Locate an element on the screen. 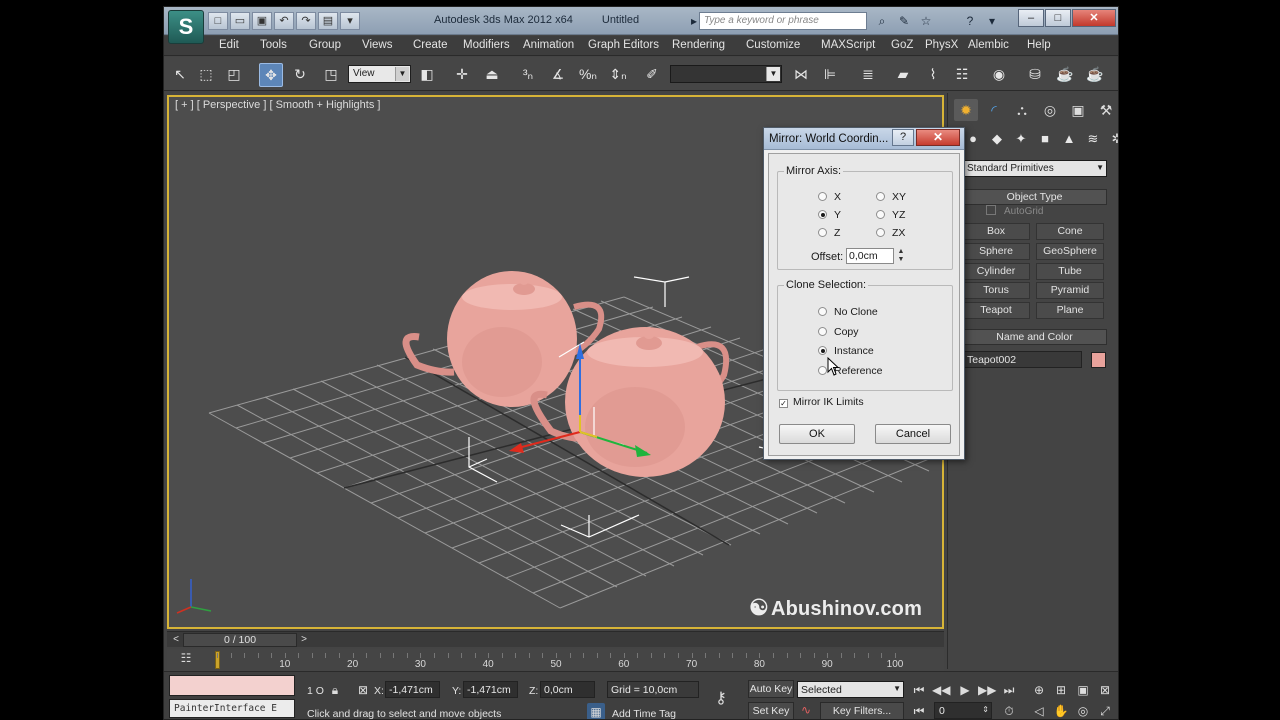 The width and height of the screenshot is (1280, 720). select-and-manipulate-icon: ✛ is located at coordinates (462, 75).